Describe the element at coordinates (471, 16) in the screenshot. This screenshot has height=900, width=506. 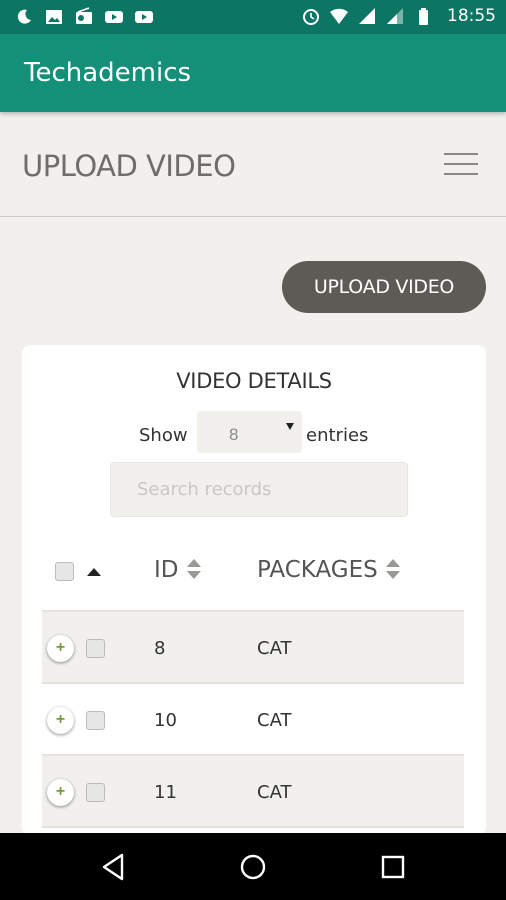
I see `clock: 18:55` at that location.